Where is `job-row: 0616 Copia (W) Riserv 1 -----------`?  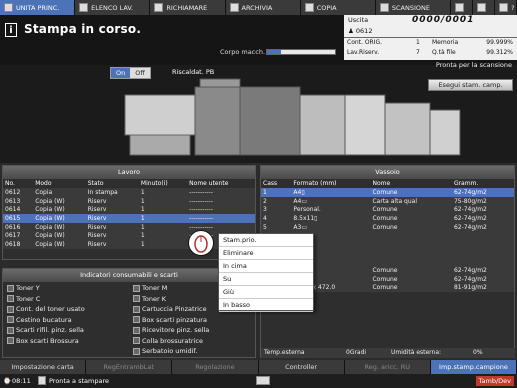
job-row: 0616 Copia (W) Riserv 1 ----------- is located at coordinates (129, 227).